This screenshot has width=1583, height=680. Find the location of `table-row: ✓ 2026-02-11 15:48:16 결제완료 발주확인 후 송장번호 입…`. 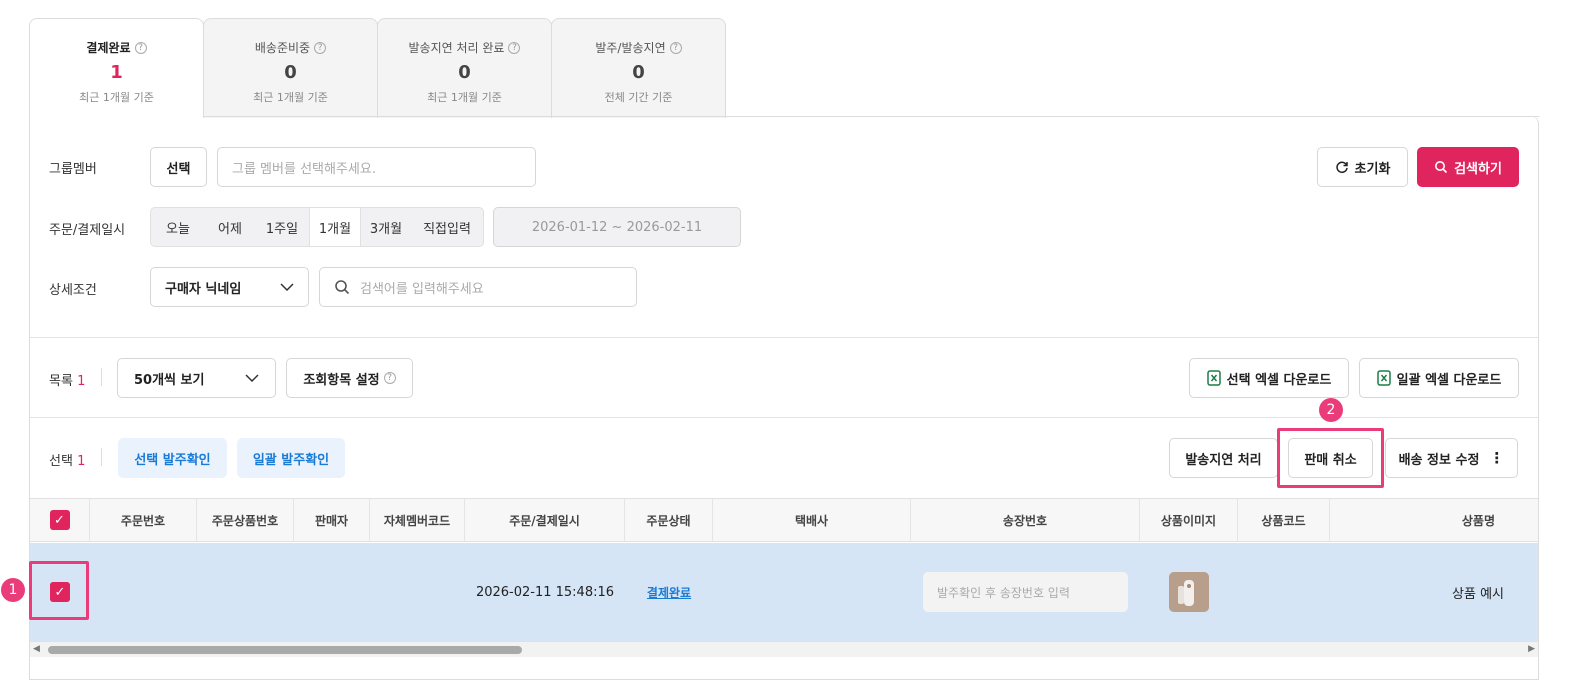

table-row: ✓ 2026-02-11 15:48:16 결제완료 발주확인 후 송장번호 입… is located at coordinates (784, 592).